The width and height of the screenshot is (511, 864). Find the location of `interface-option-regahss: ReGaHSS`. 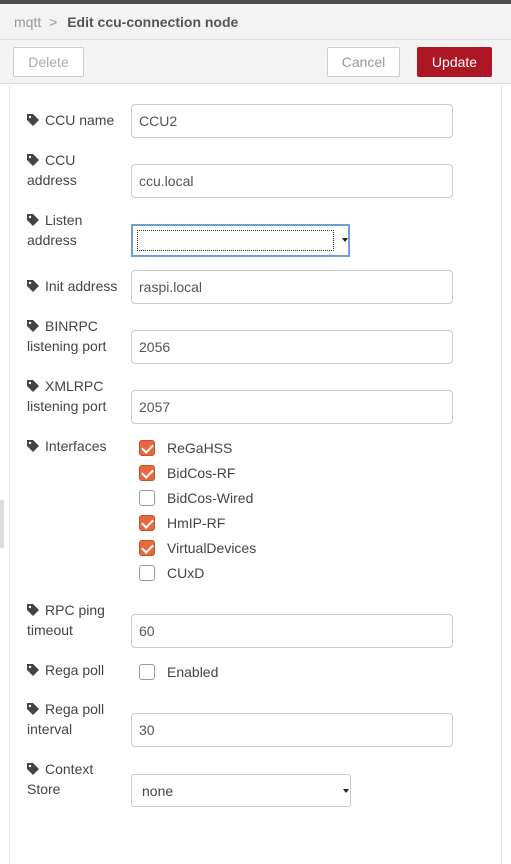

interface-option-regahss: ReGaHSS is located at coordinates (185, 448).